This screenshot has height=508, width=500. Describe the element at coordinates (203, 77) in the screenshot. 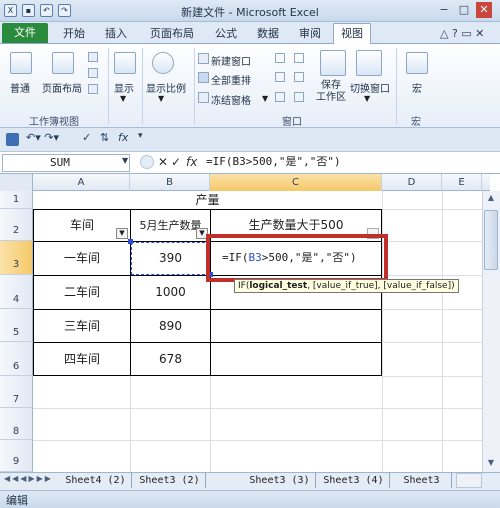

I see `arrange-all-icon` at that location.